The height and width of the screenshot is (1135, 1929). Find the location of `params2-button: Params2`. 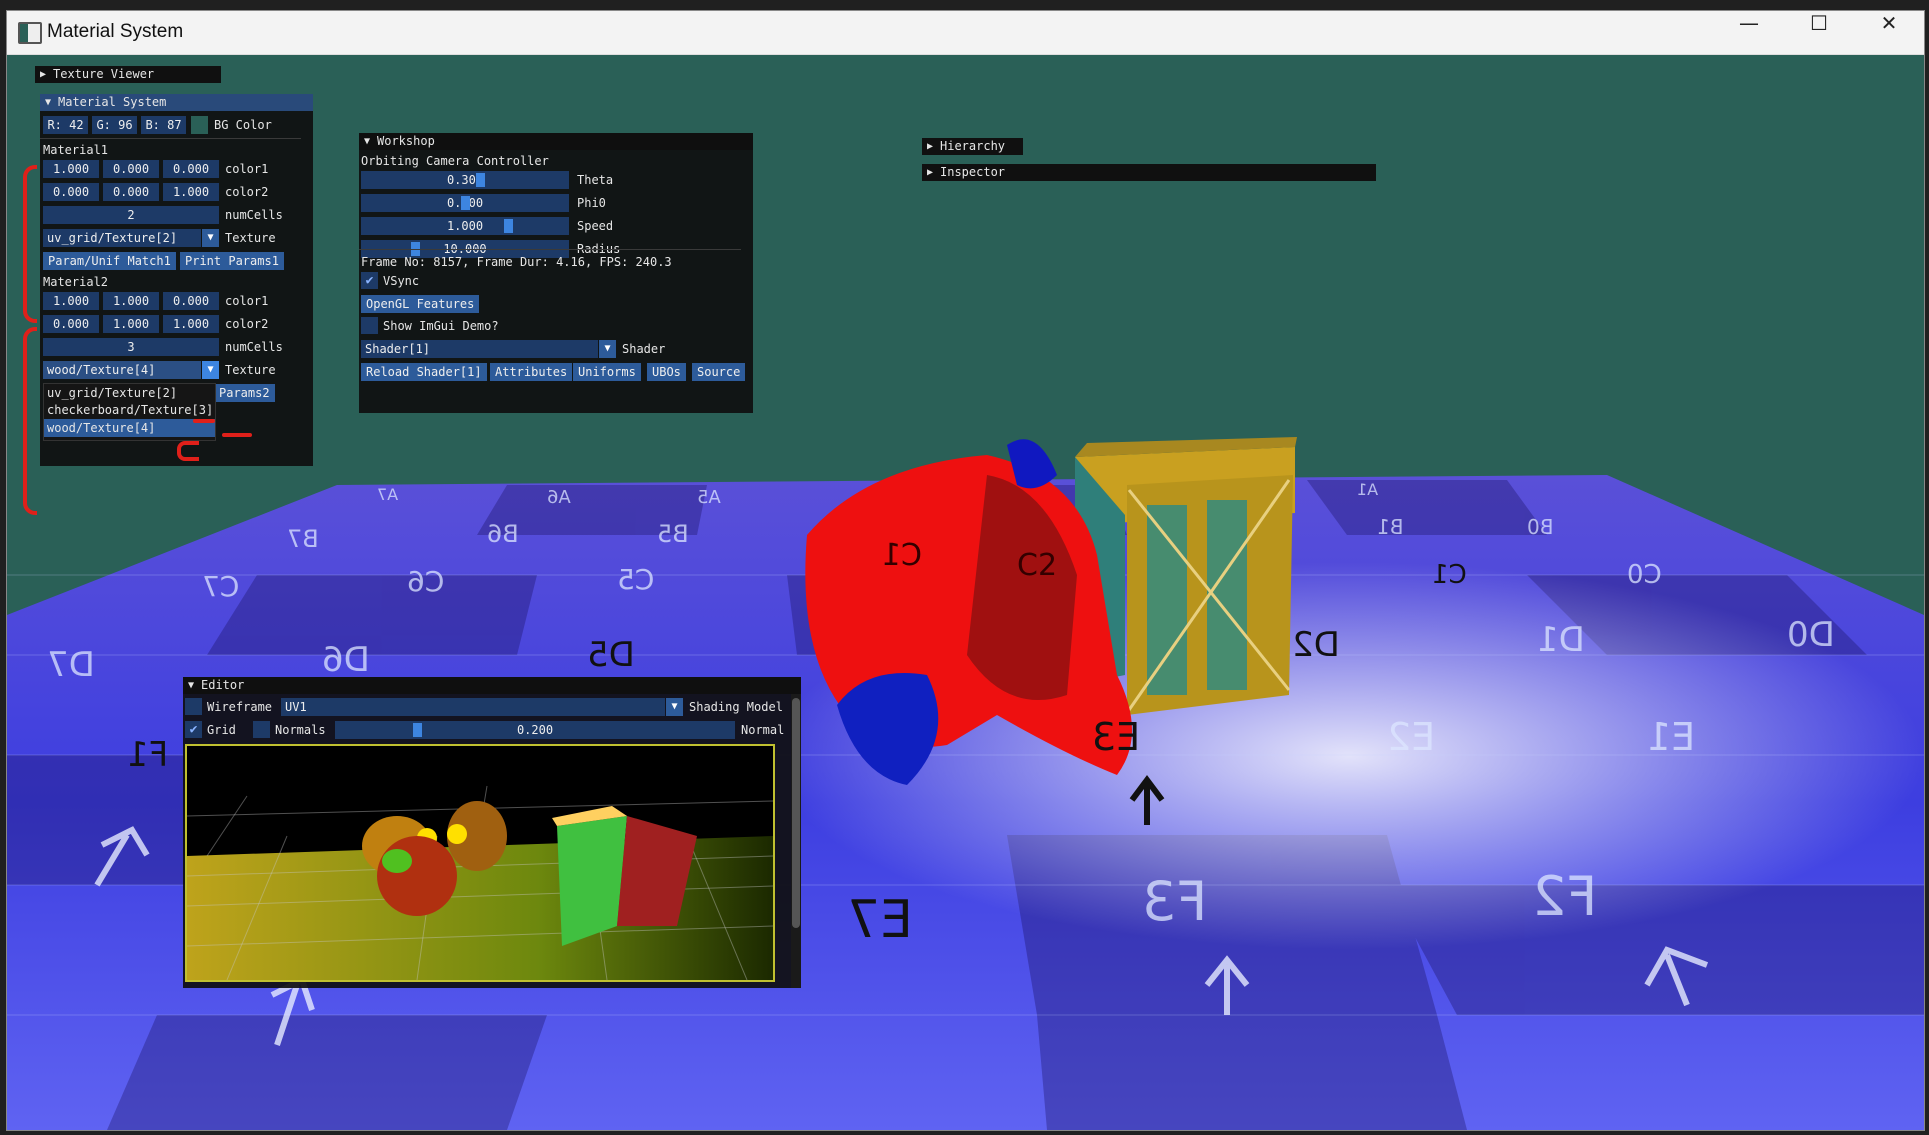

params2-button: Params2 is located at coordinates (244, 393).